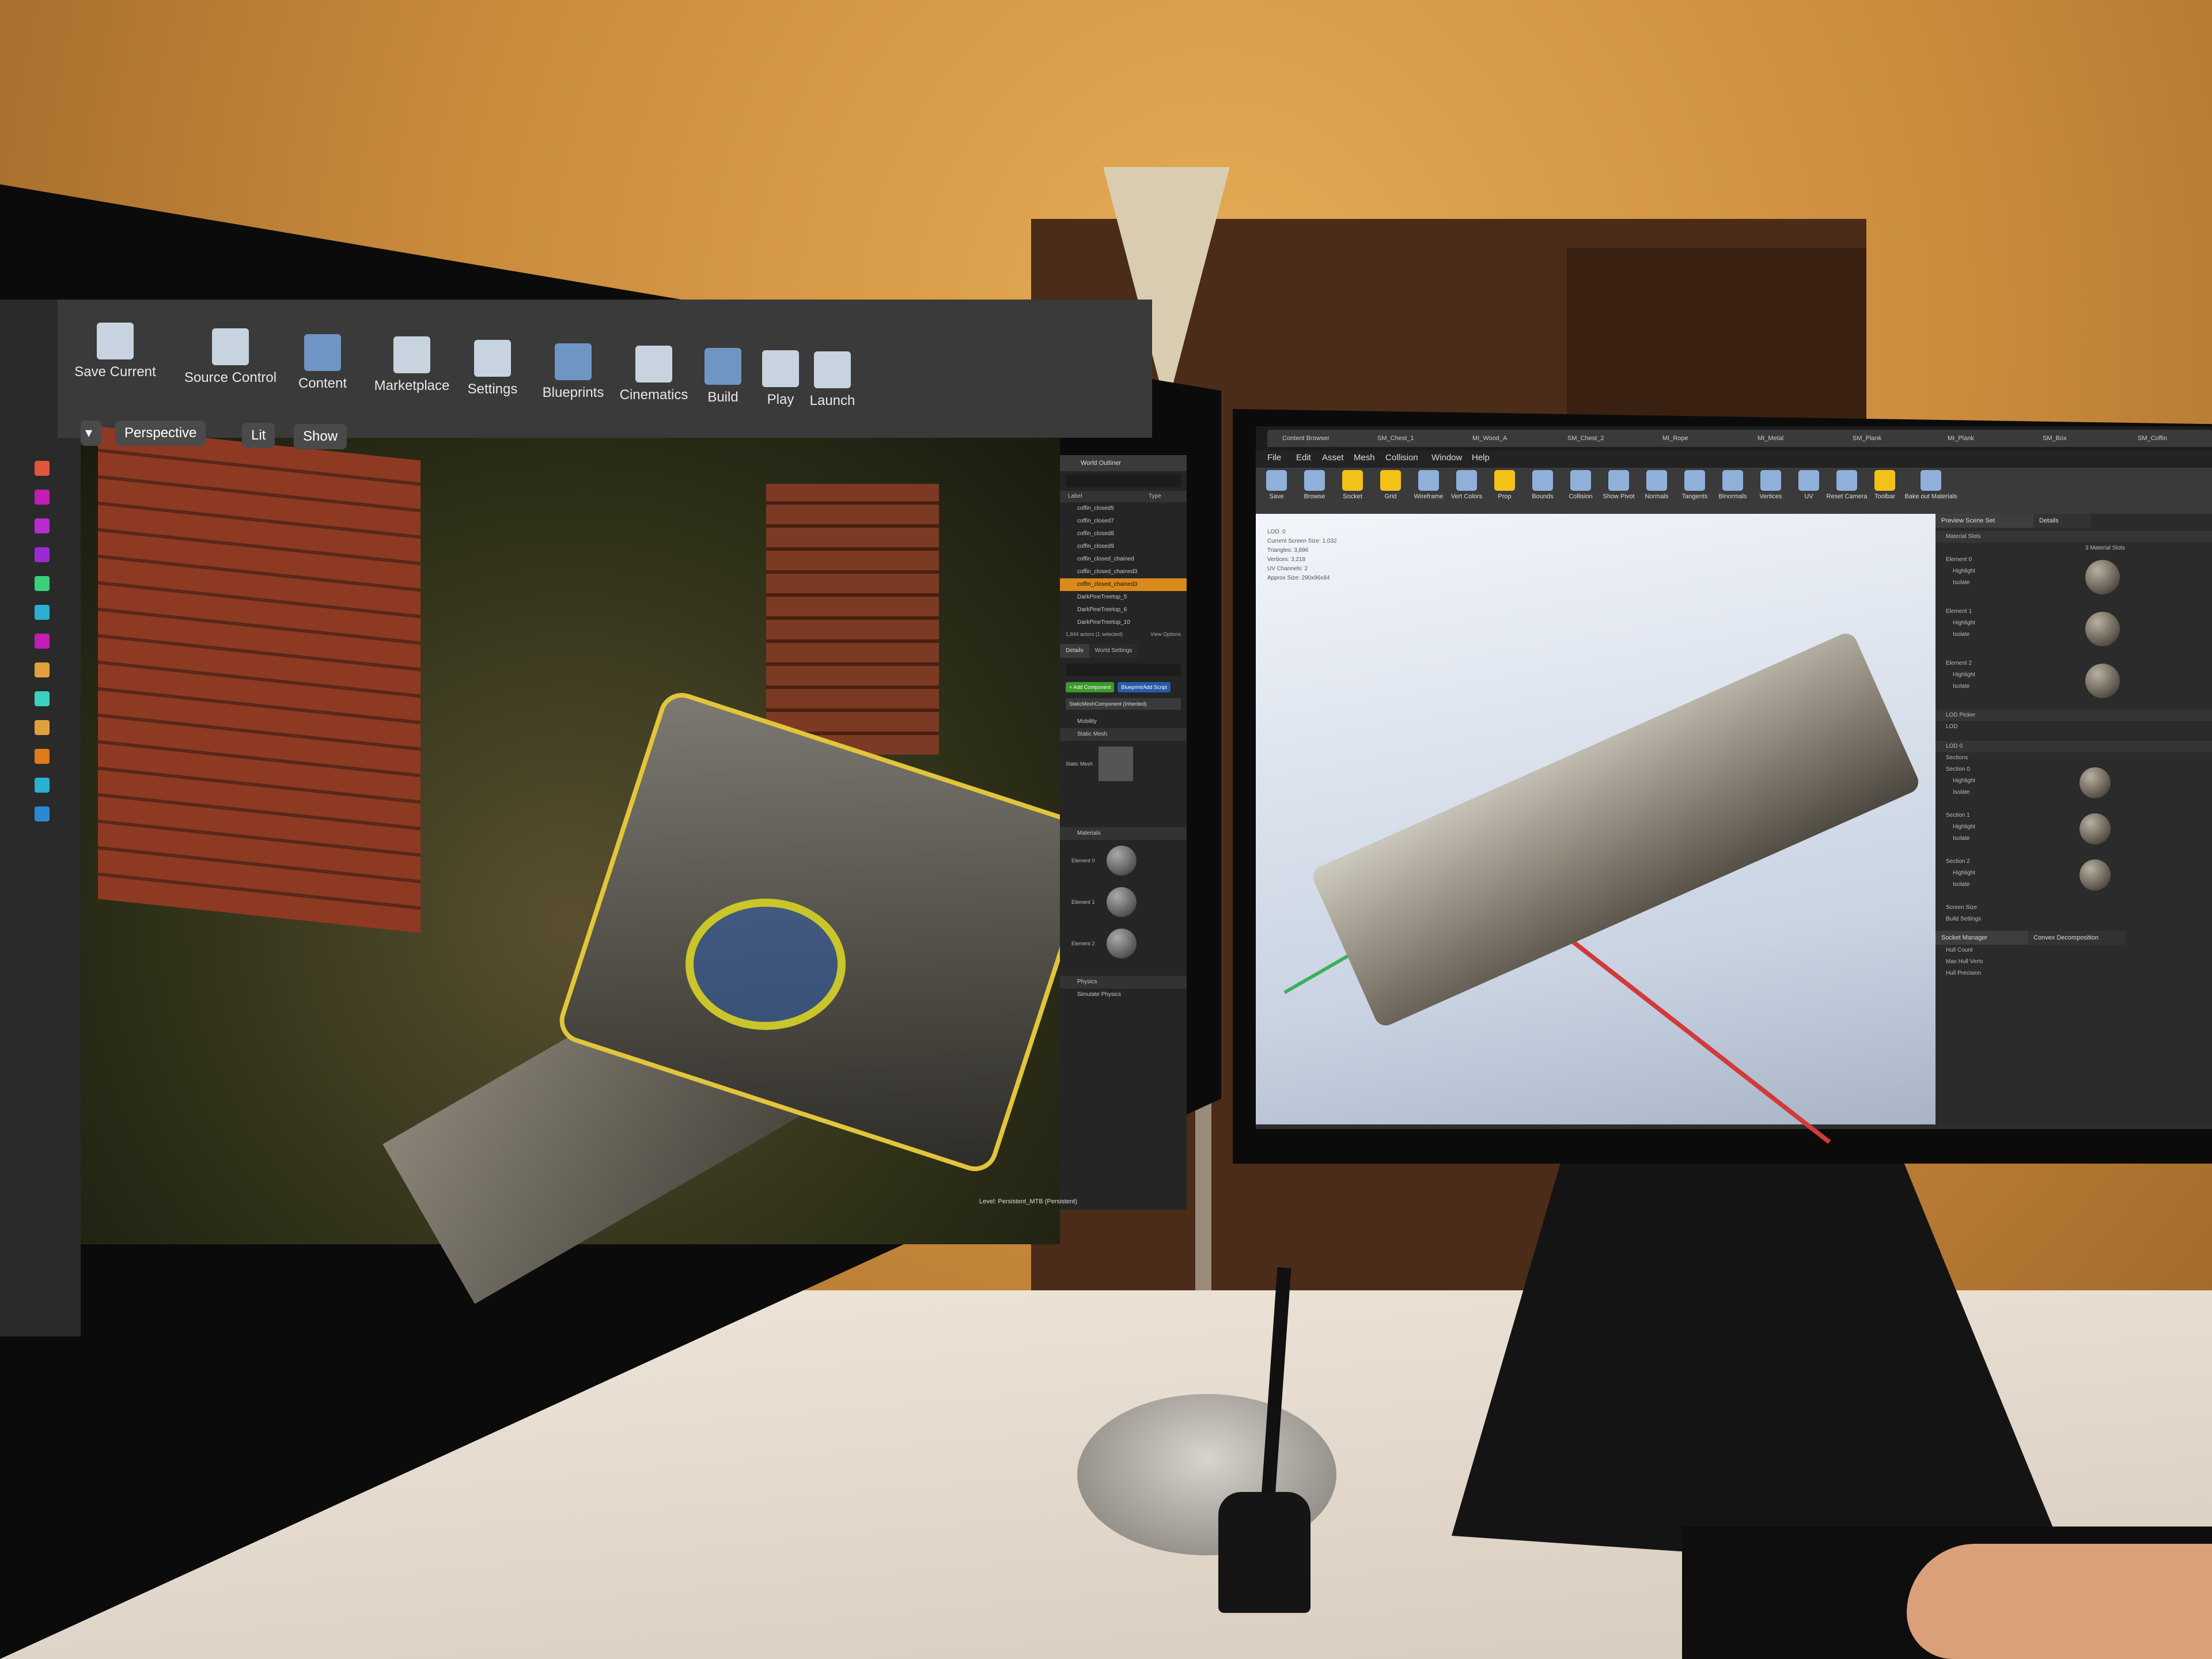 This screenshot has width=2212, height=1659. What do you see at coordinates (1123, 597) in the screenshot?
I see `list-item: DarkPineTreetop_5` at bounding box center [1123, 597].